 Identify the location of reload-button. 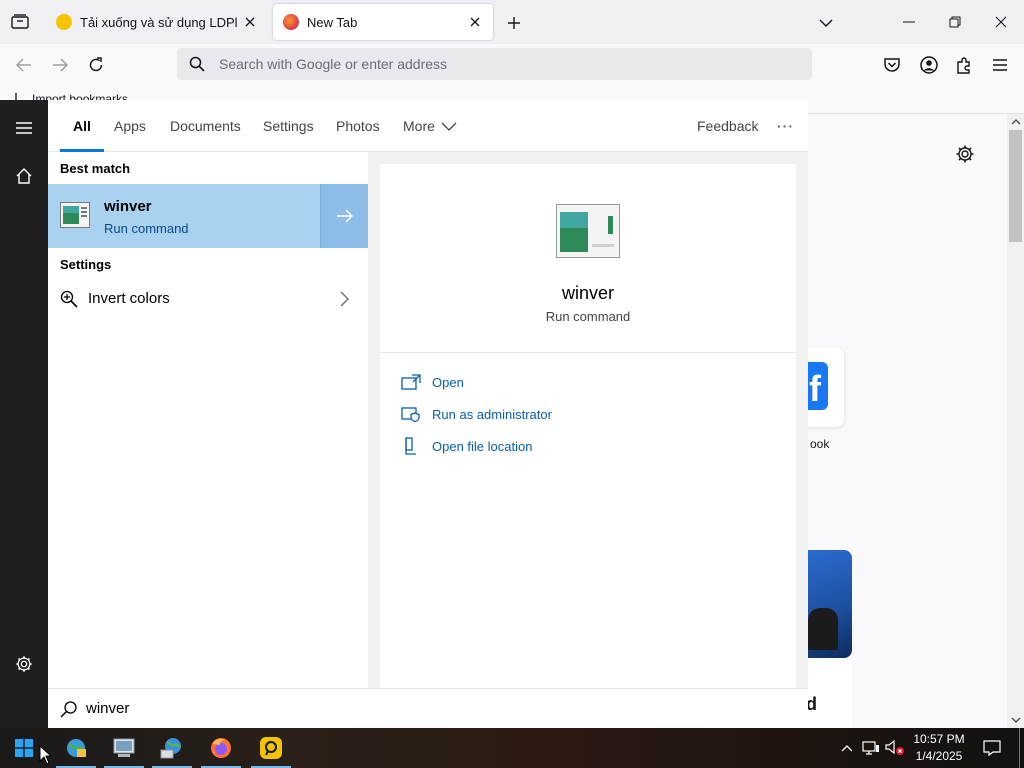
(96, 65).